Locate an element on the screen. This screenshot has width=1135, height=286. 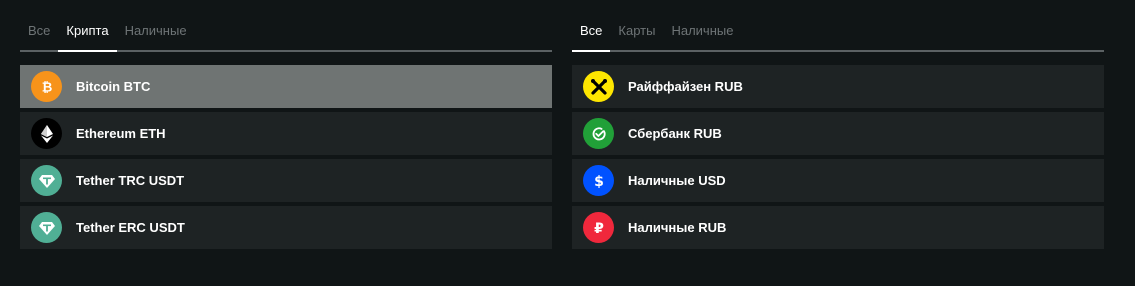
list-item-label: Bitcoin BTC is located at coordinates (113, 86).